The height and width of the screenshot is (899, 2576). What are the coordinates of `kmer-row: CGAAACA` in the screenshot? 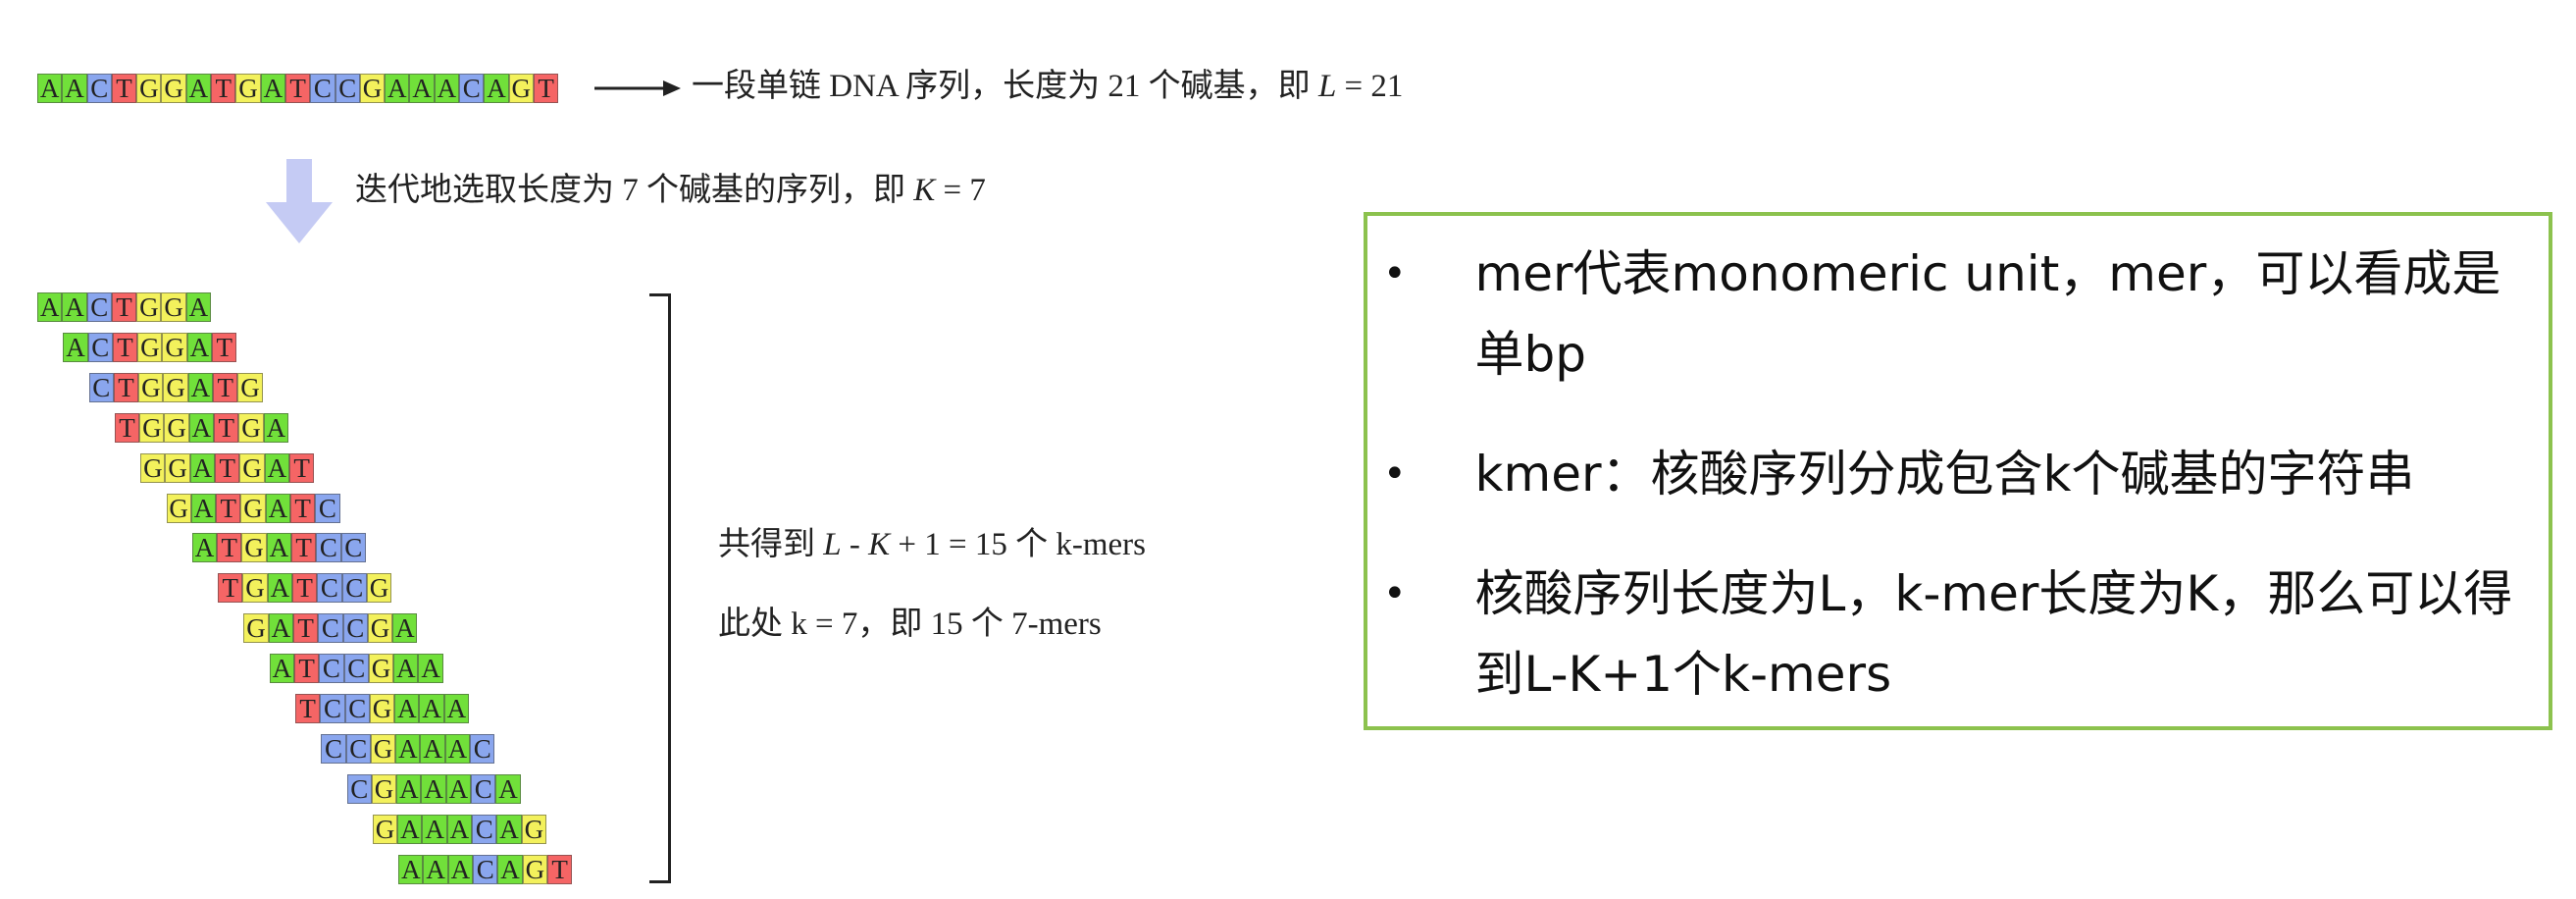 It's located at (433, 788).